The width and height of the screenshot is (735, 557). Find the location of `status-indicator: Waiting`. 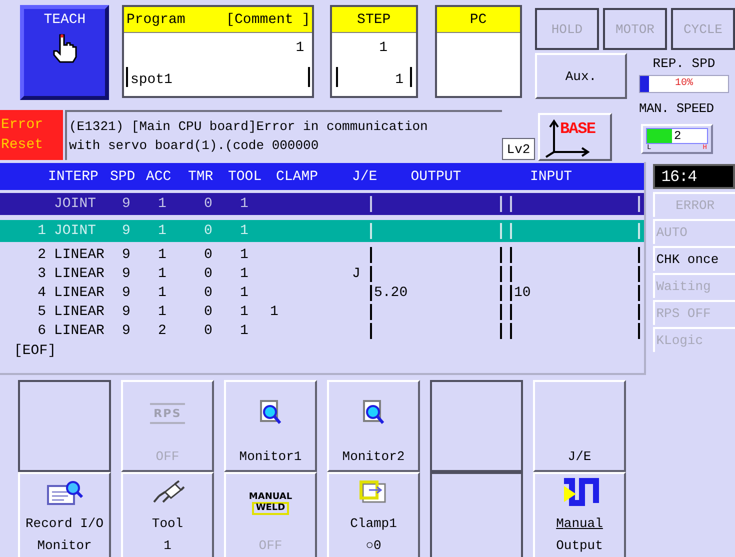

status-indicator: Waiting is located at coordinates (694, 285).